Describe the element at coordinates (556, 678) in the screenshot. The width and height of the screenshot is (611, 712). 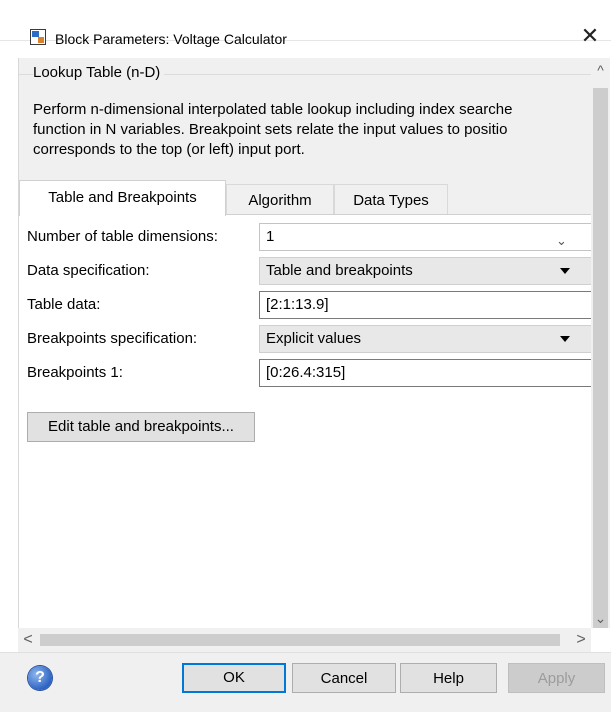
I see `apply-button: Apply` at that location.